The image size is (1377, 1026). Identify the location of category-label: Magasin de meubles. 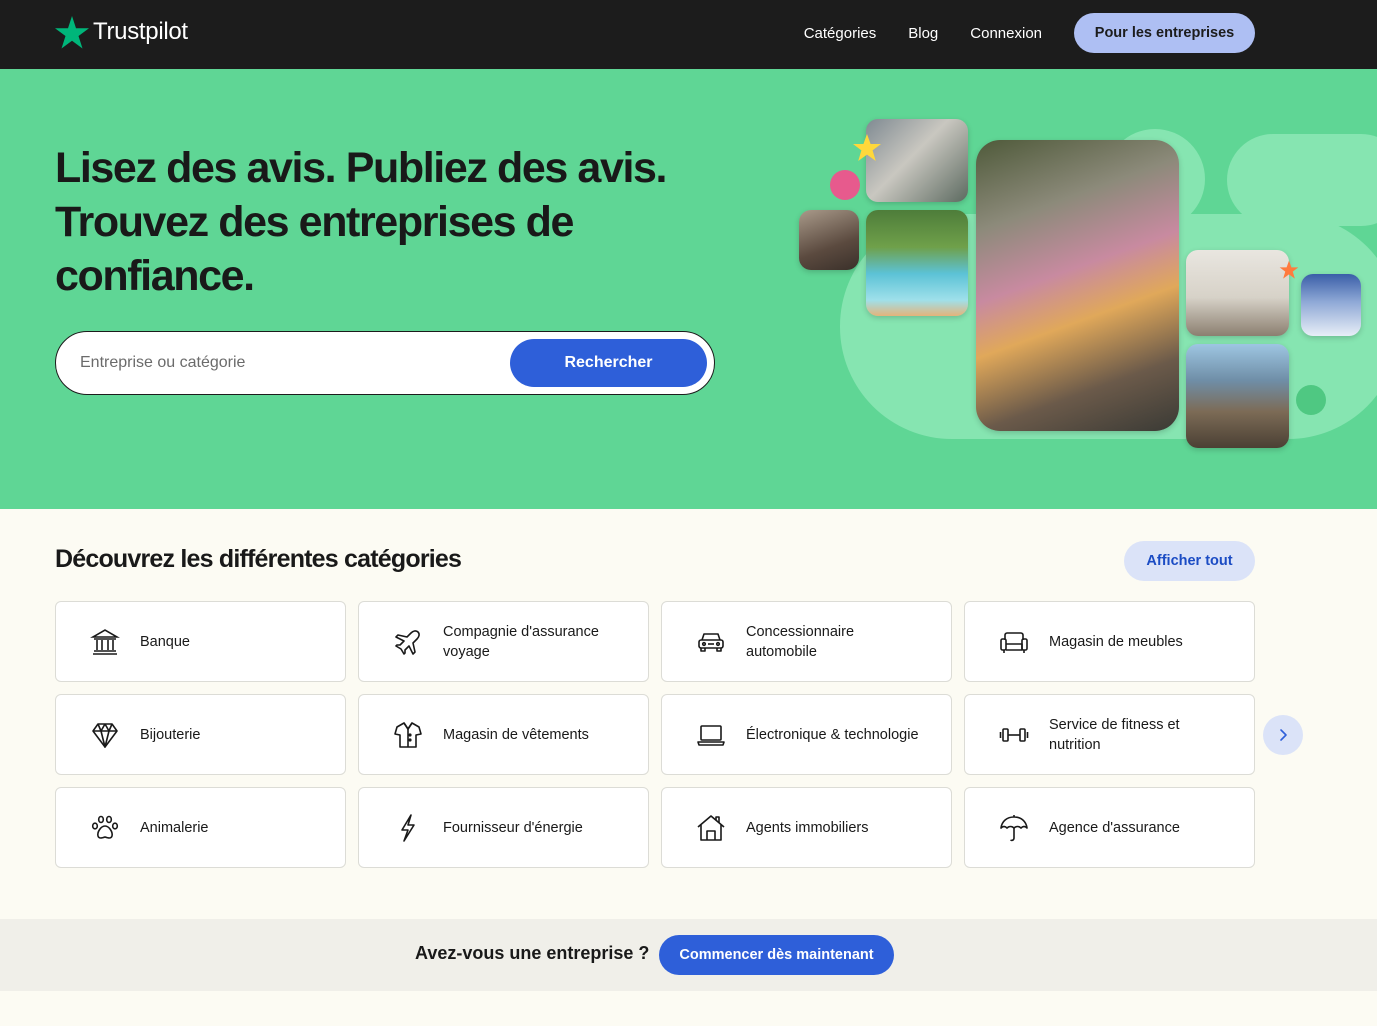
(1116, 641).